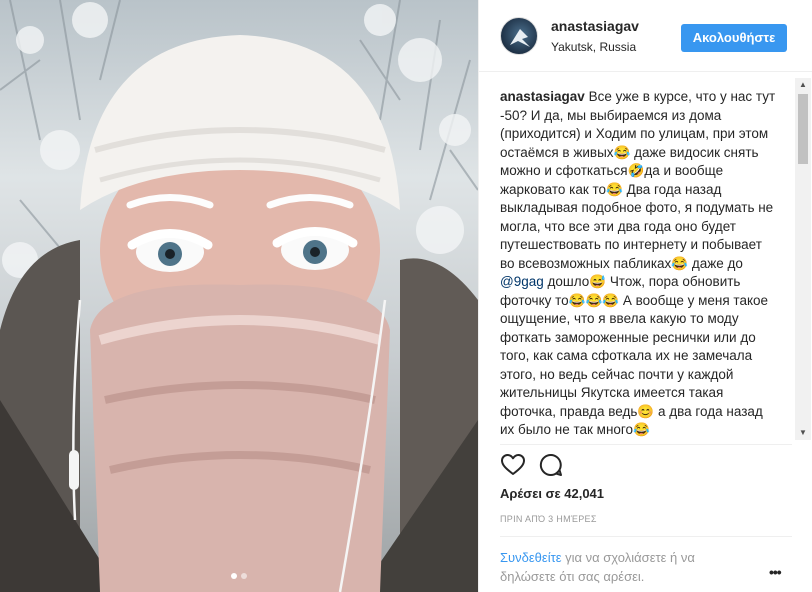  What do you see at coordinates (552, 493) in the screenshot?
I see `likes-count: Αρέσει σε 42,041` at bounding box center [552, 493].